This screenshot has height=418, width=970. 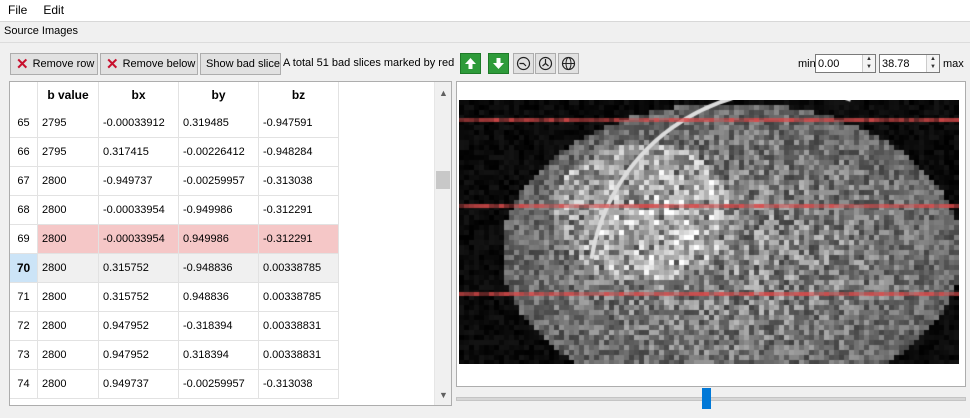 I want to click on table-cell-by: 0.948836, so click(x=219, y=297).